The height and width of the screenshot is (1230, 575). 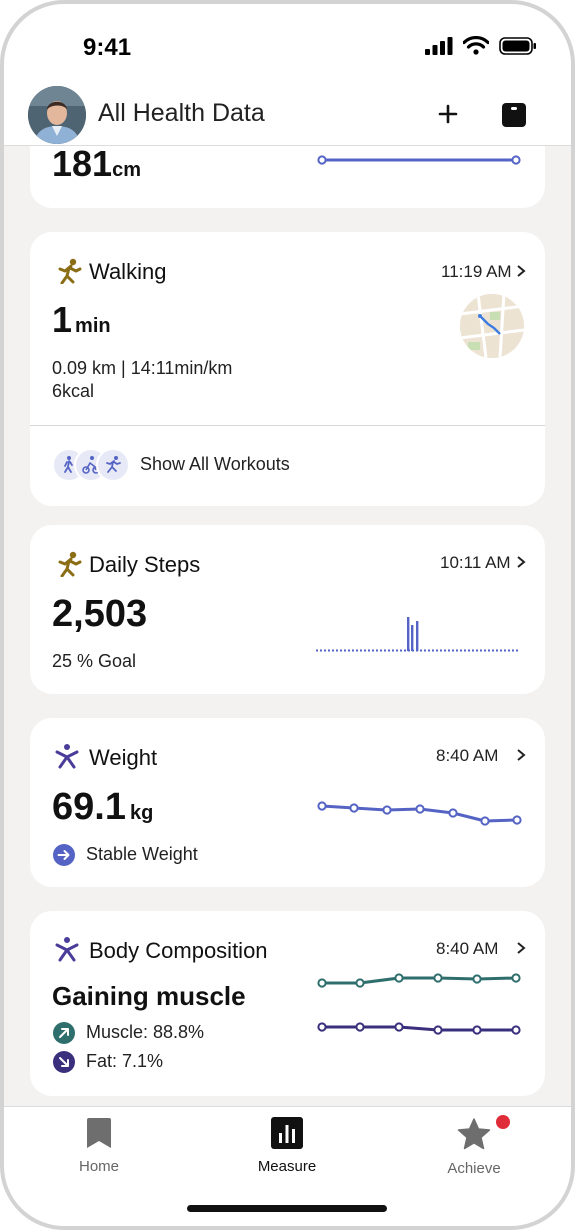 I want to click on tab-achieve: Achieve, so click(x=474, y=1146).